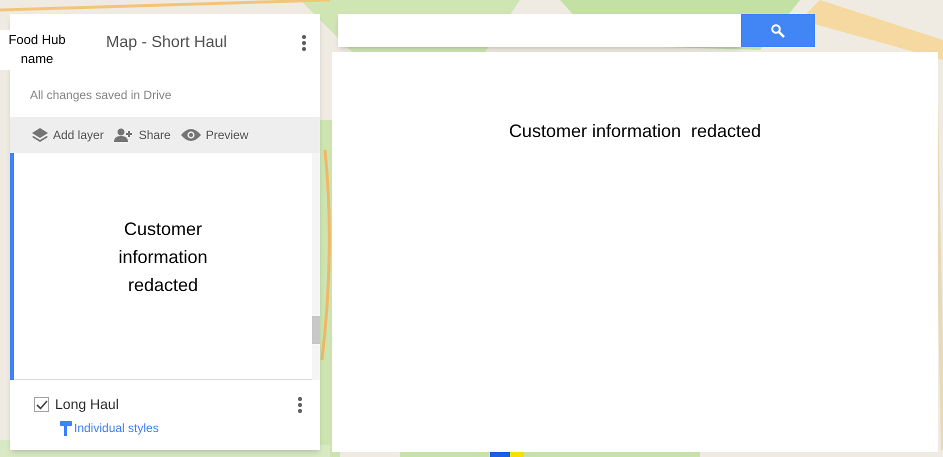 Image resolution: width=943 pixels, height=457 pixels. Describe the element at coordinates (214, 135) in the screenshot. I see `preview-button: Preview` at that location.